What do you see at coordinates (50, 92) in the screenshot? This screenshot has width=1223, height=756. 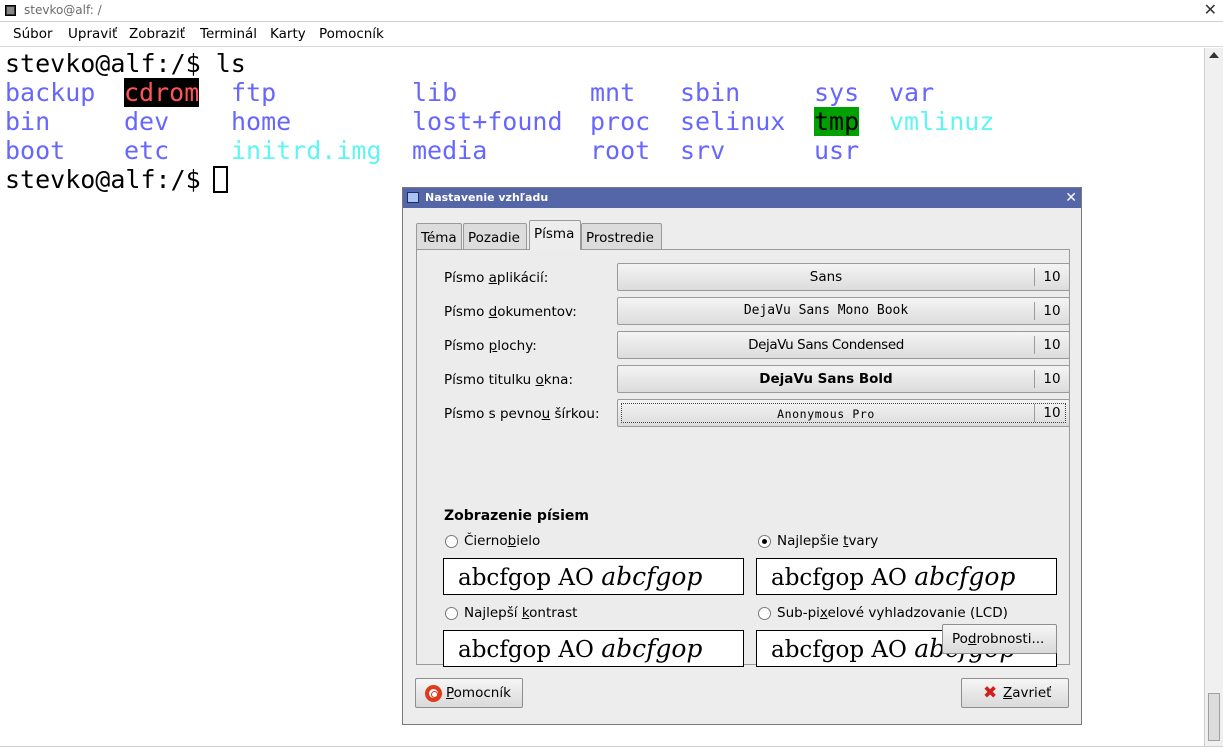 I see `ls-entry: backup` at bounding box center [50, 92].